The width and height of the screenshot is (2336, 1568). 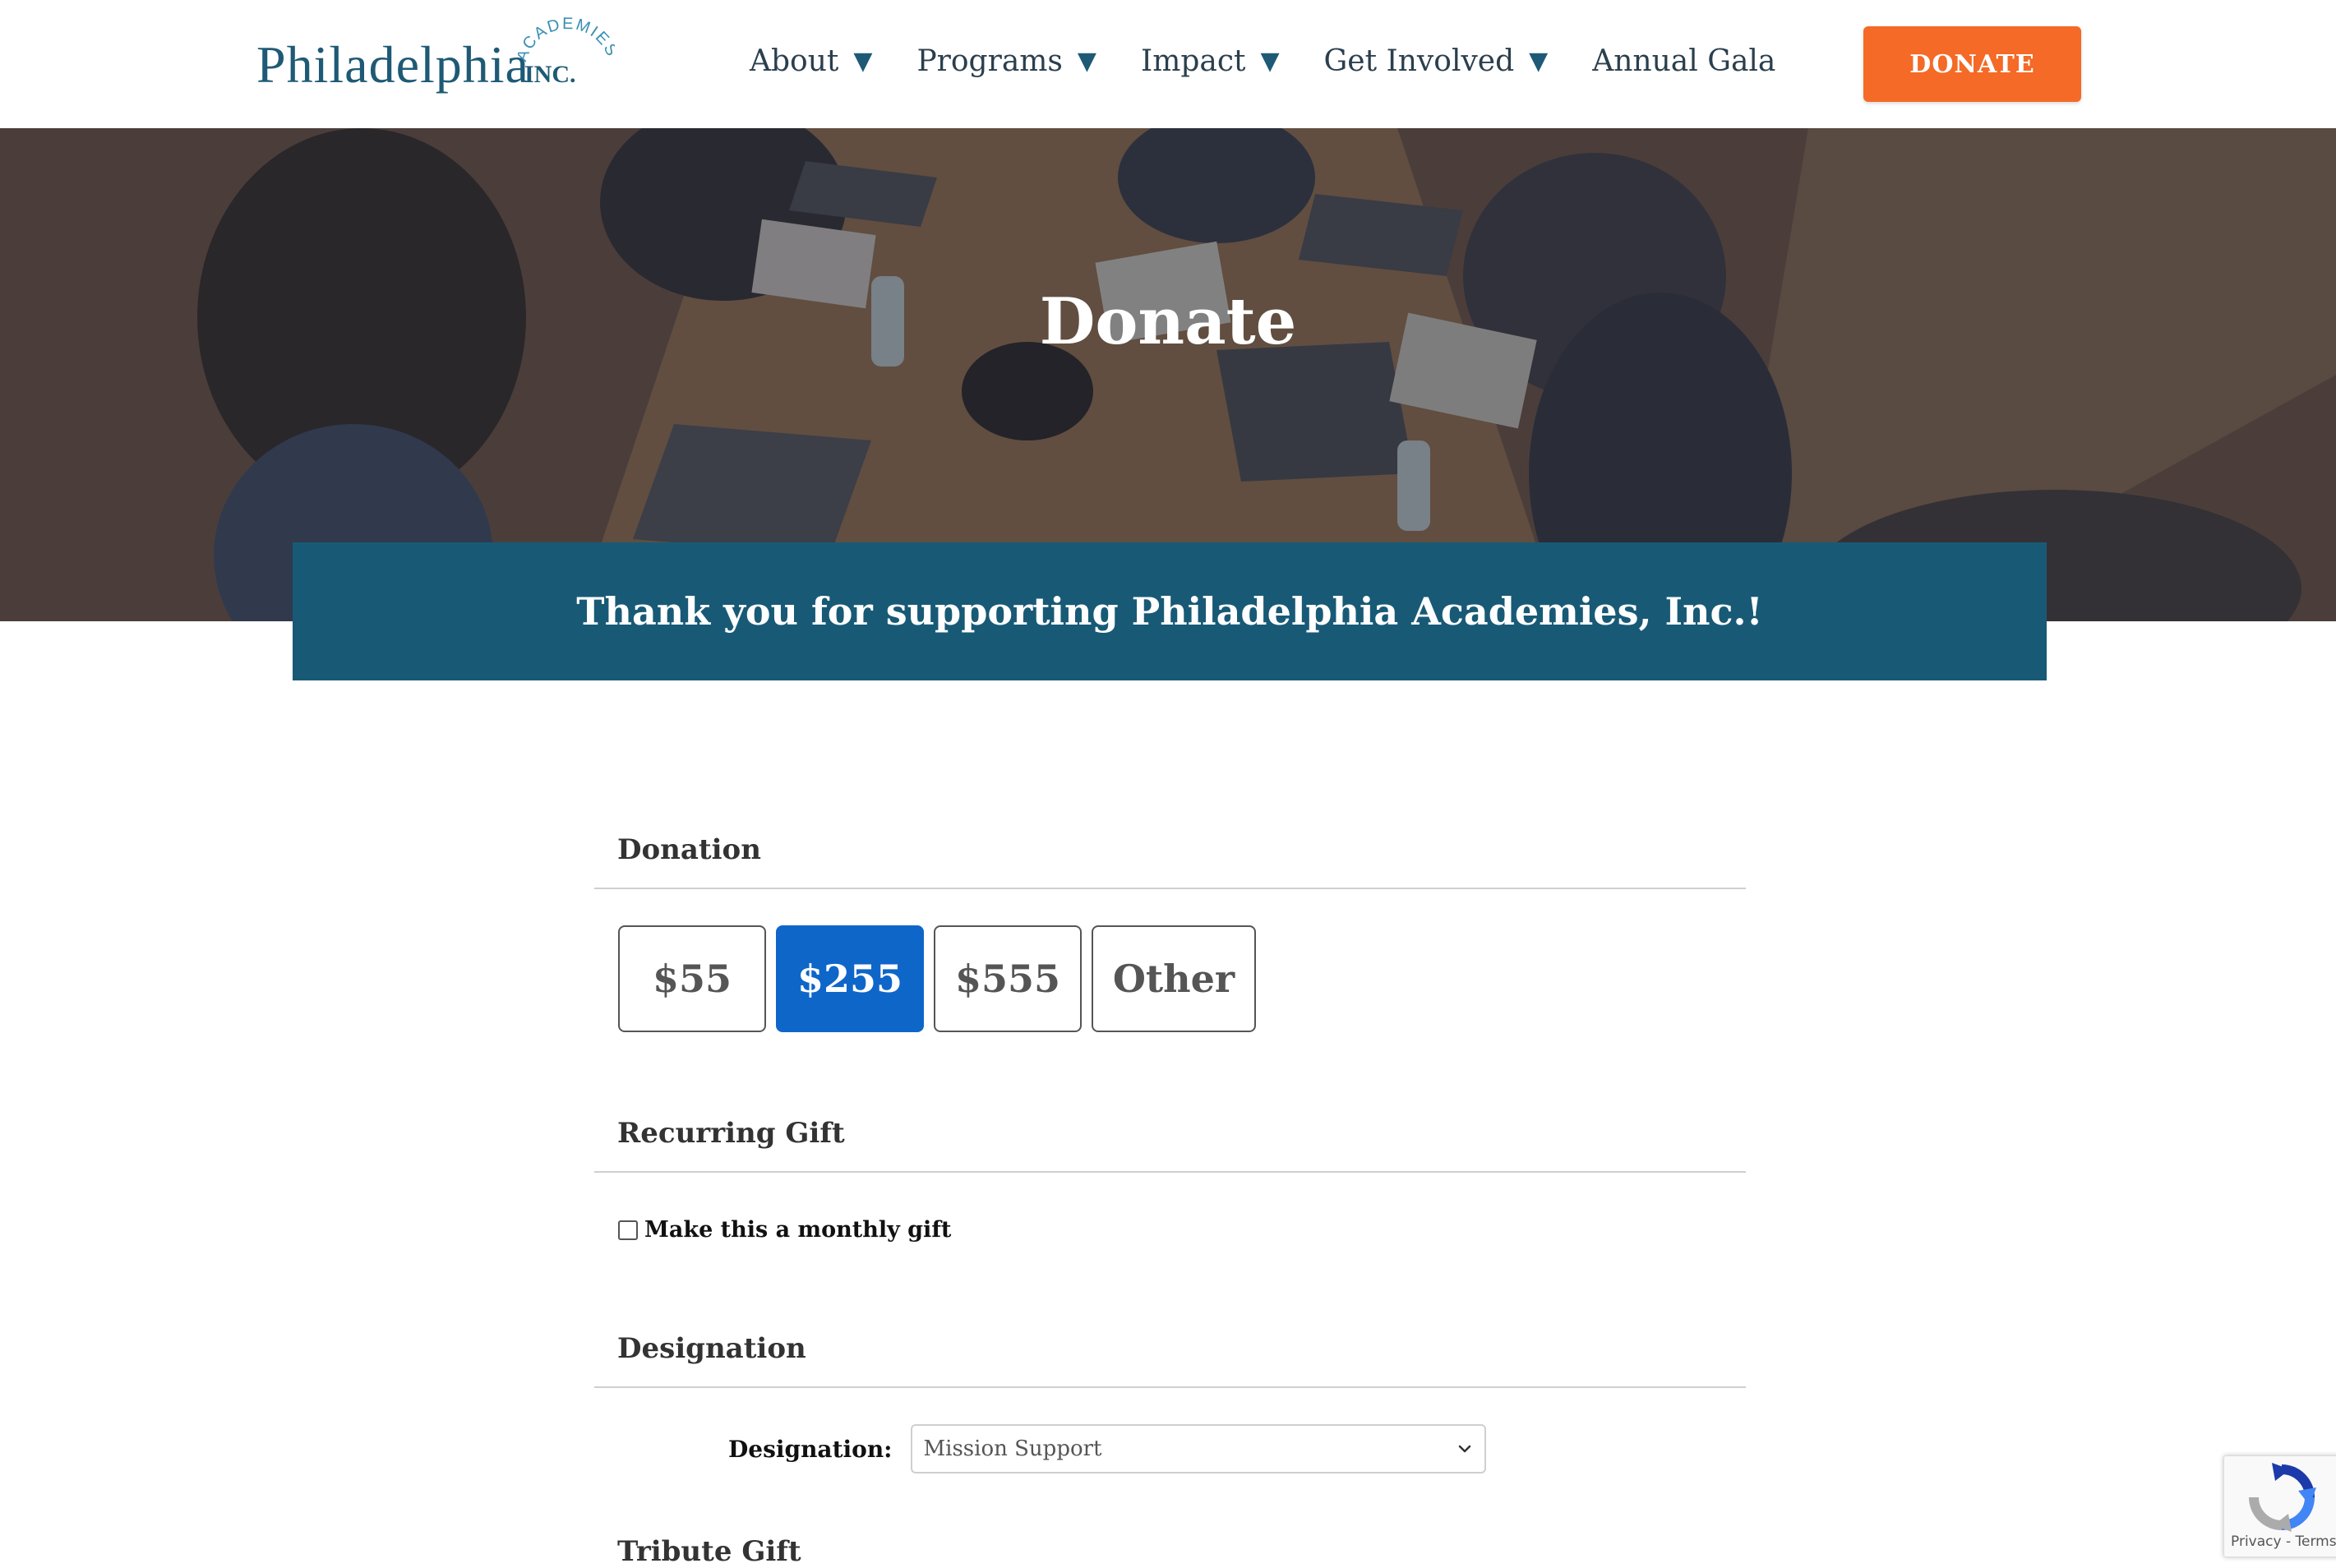 What do you see at coordinates (731, 1133) in the screenshot?
I see `section-title: Recurring Gift` at bounding box center [731, 1133].